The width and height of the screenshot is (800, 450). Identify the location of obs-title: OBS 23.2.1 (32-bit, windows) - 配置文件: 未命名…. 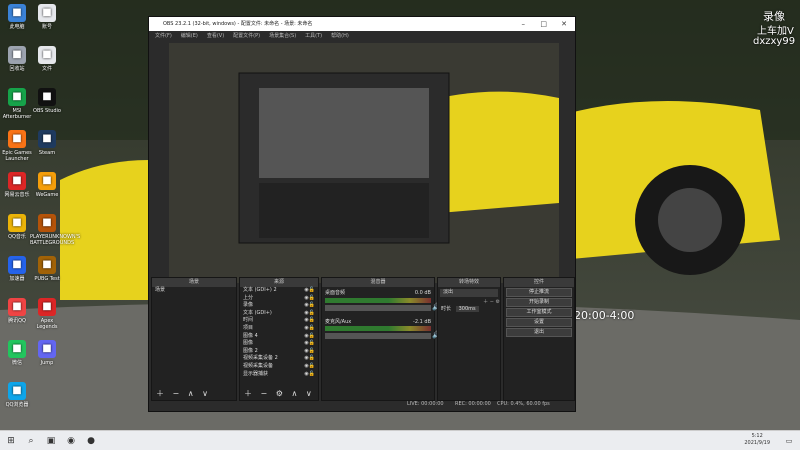
(238, 24).